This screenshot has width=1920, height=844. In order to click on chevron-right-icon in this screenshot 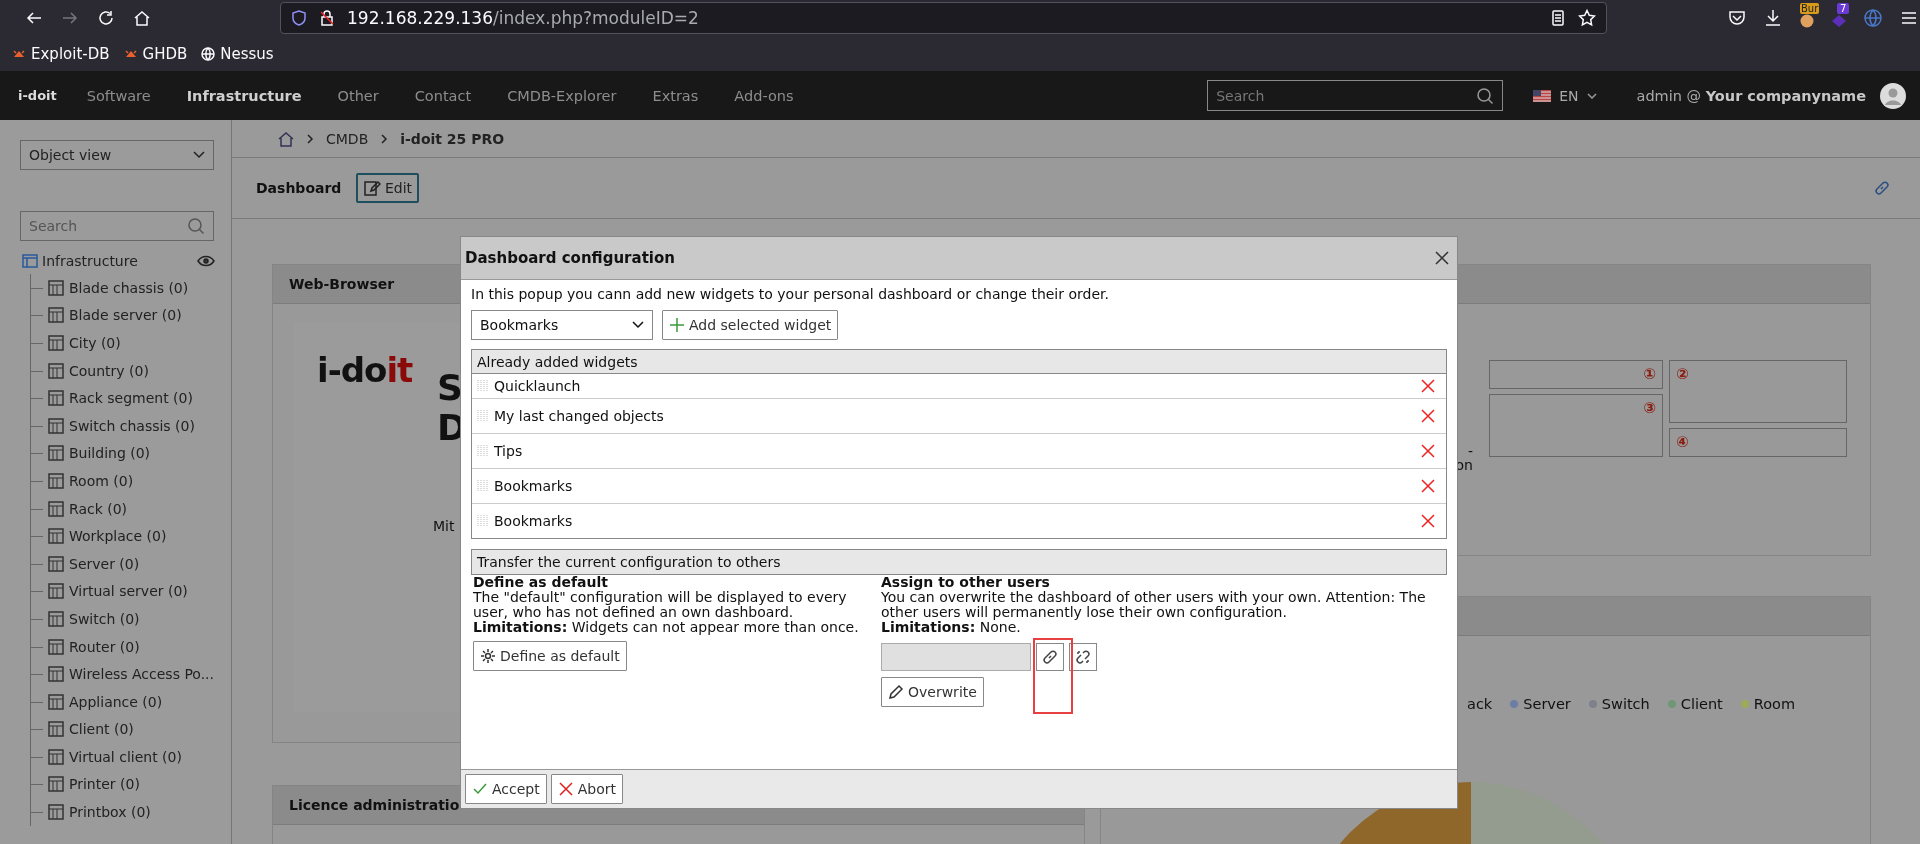, I will do `click(310, 138)`.